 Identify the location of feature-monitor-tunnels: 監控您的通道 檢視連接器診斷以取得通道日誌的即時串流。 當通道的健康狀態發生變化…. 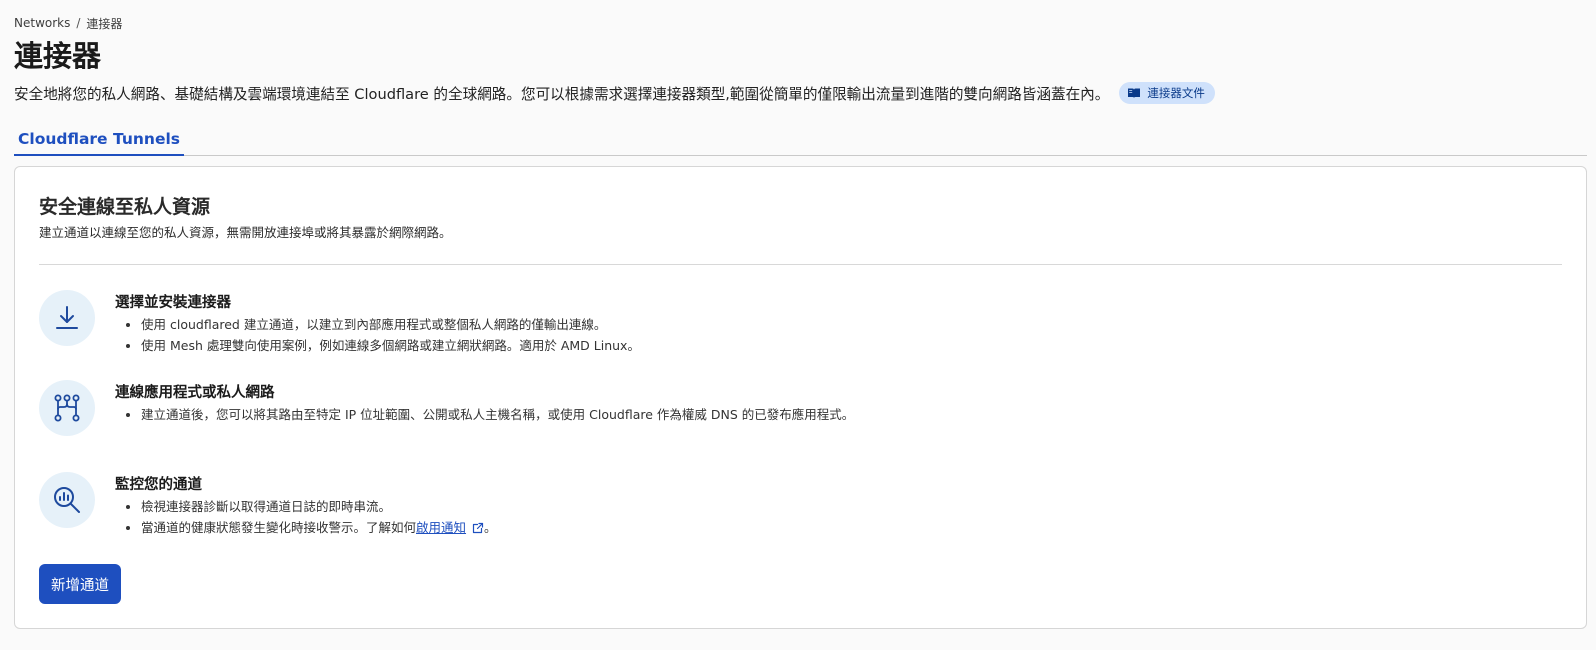
(800, 506).